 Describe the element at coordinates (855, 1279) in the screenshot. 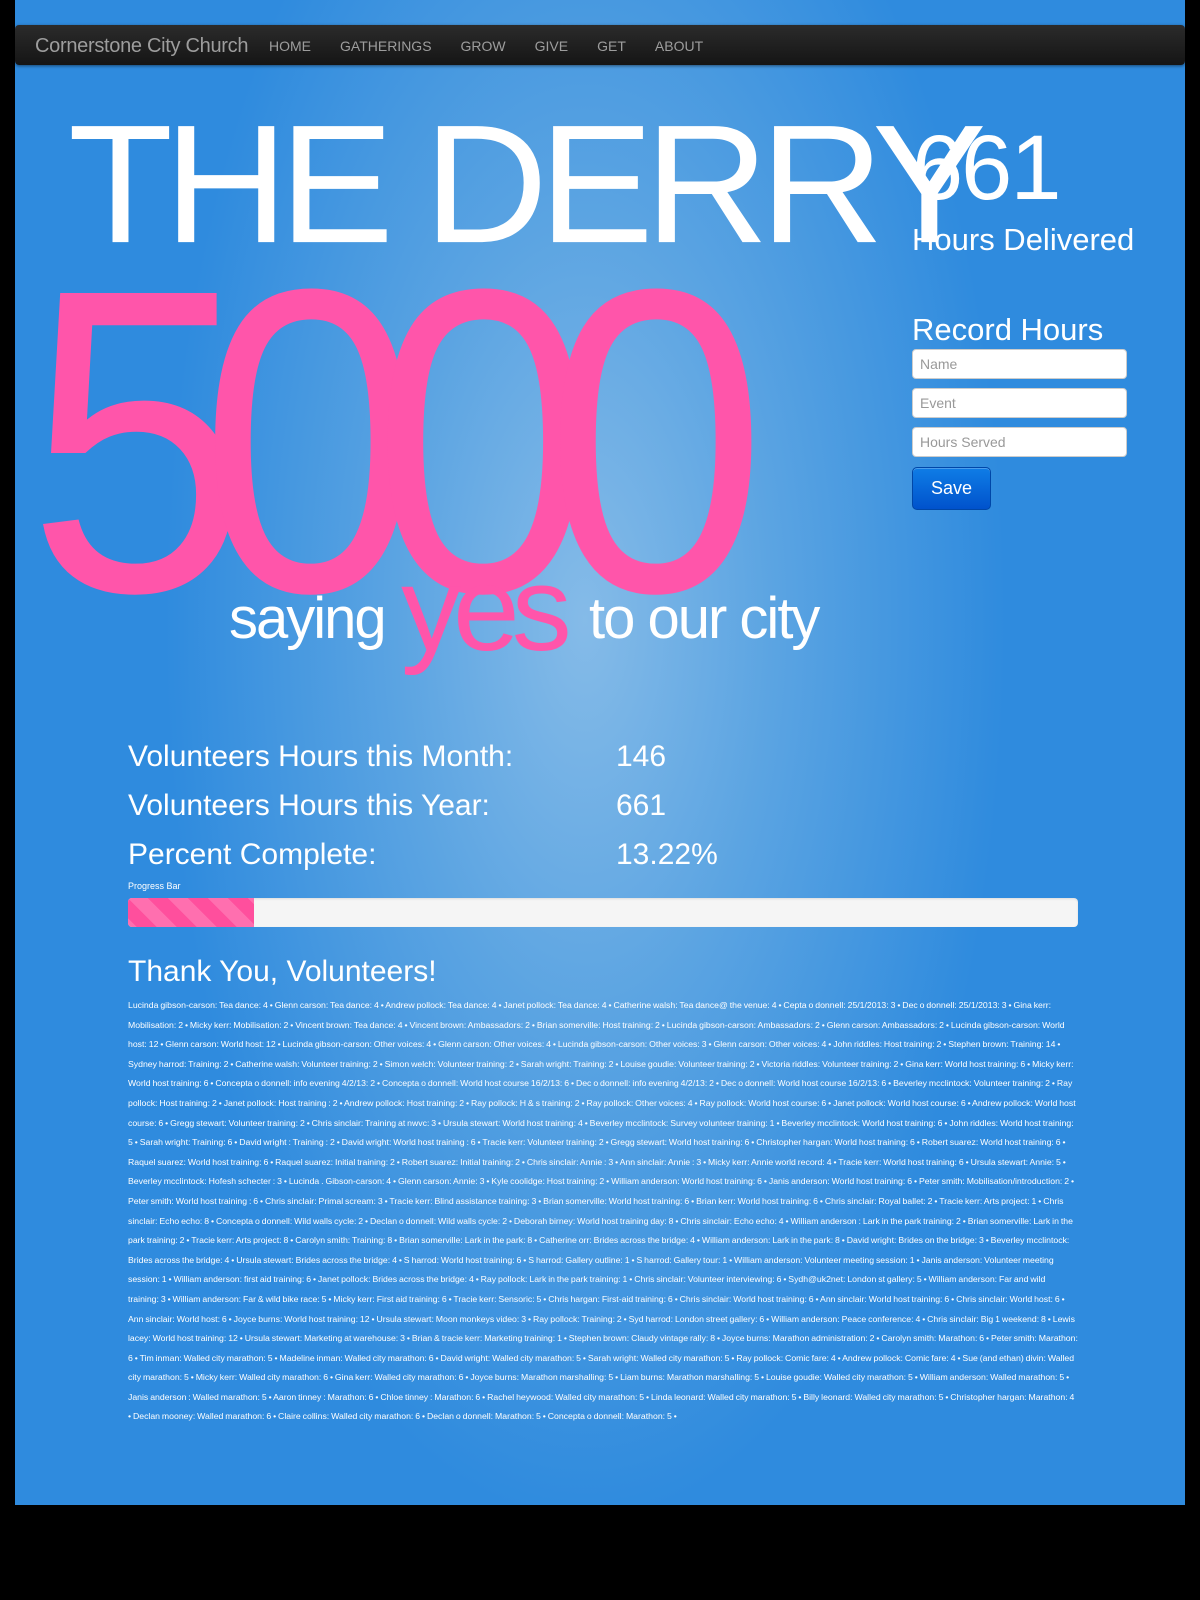

I see `volunteer-entry: Sydh@uk2net: London st gallery: 5` at that location.